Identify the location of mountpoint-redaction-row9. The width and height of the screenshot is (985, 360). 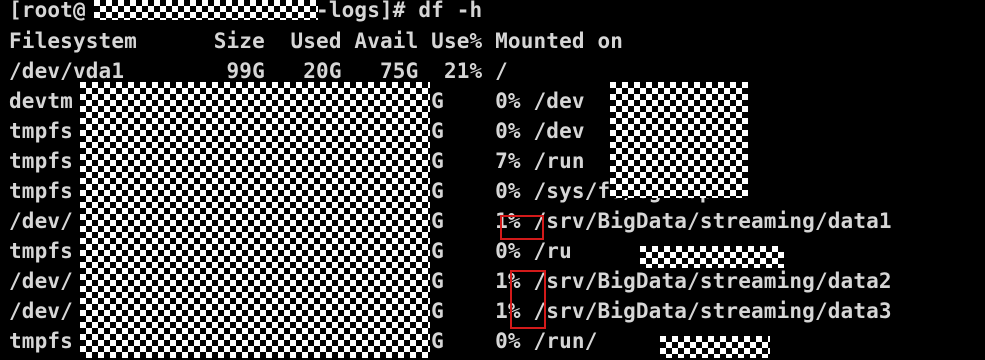
(712, 257).